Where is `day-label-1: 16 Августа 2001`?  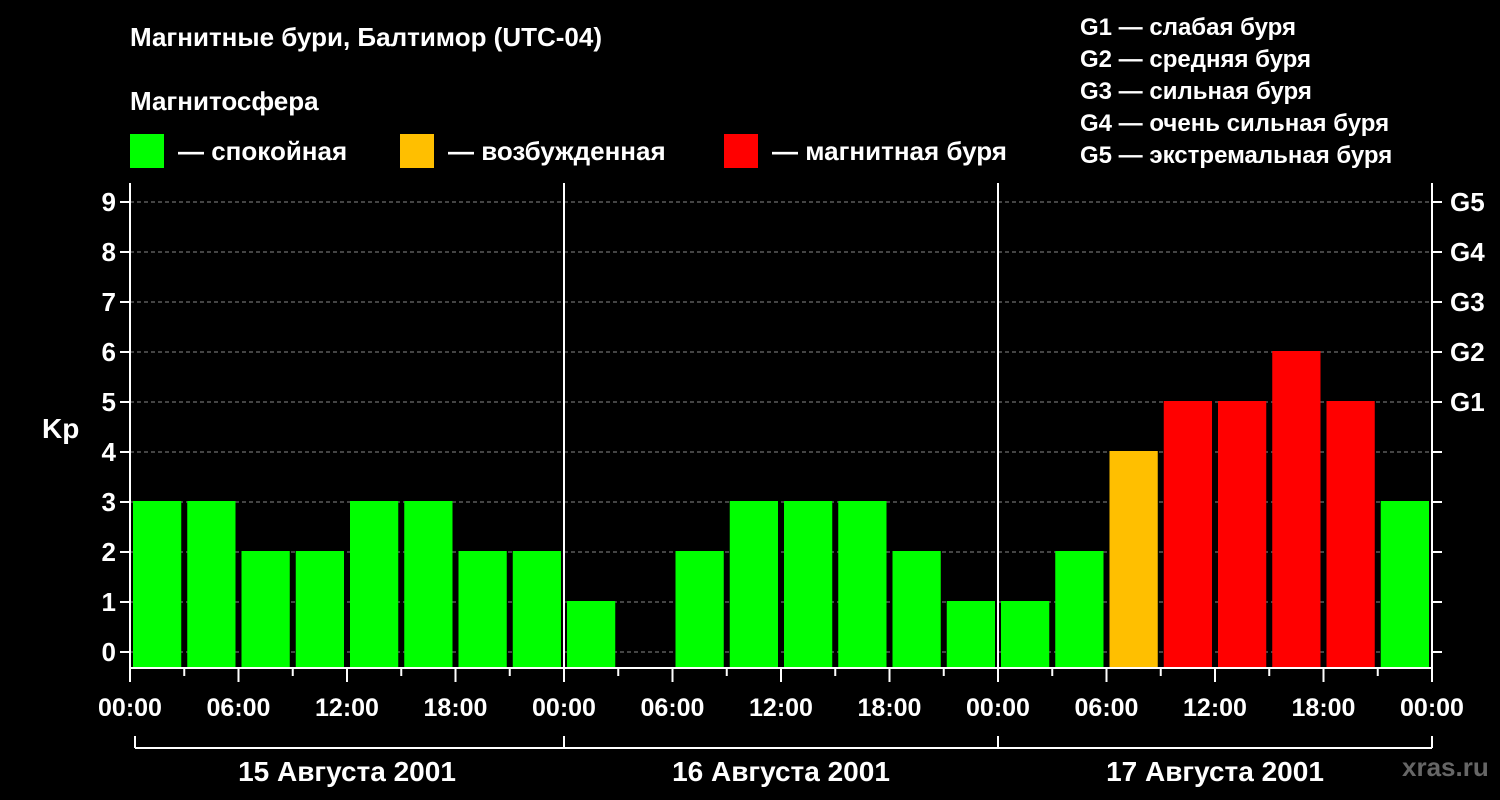
day-label-1: 16 Августа 2001 is located at coordinates (781, 771).